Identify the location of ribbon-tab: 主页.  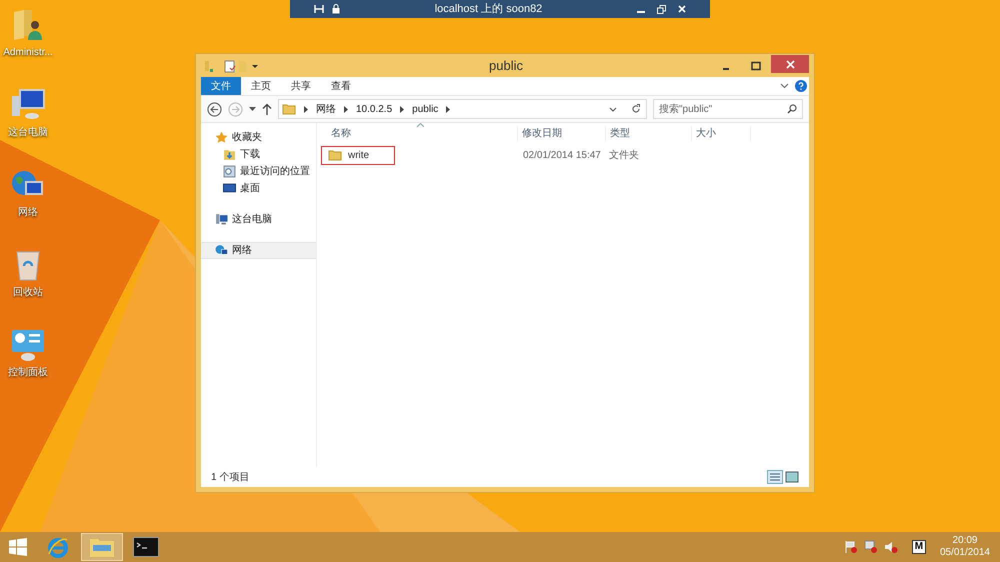
(261, 86).